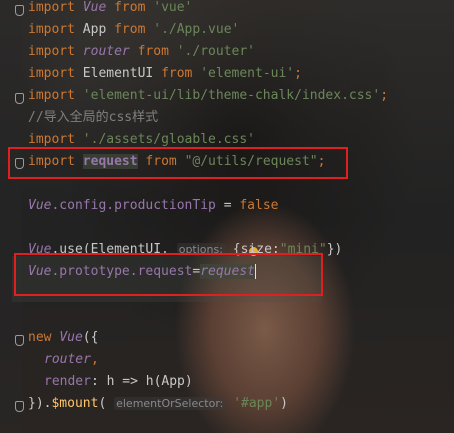 This screenshot has height=433, width=454. Describe the element at coordinates (168, 274) in the screenshot. I see `annotation-box-prototype` at that location.